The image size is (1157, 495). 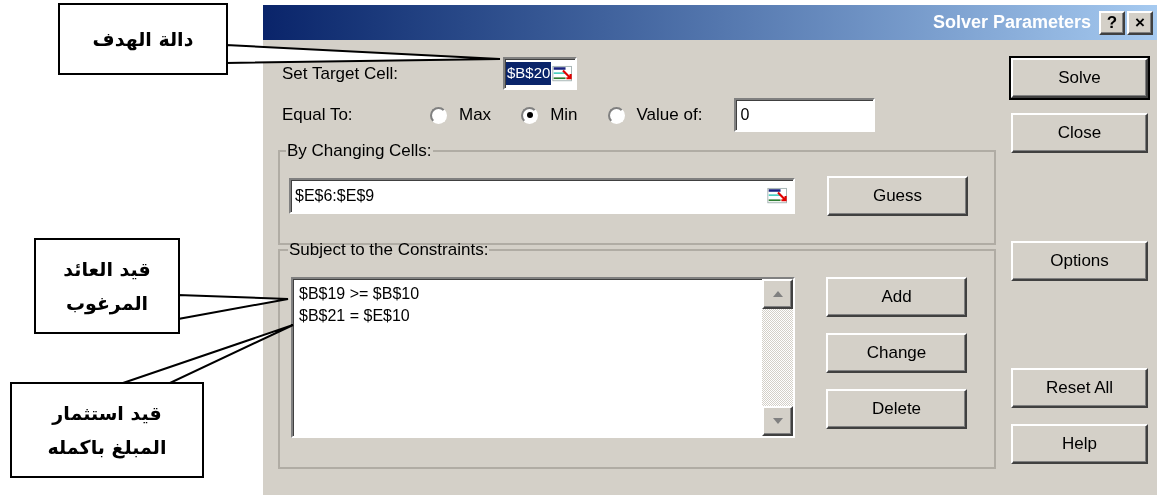 I want to click on input-field: $B$20, so click(x=540, y=73).